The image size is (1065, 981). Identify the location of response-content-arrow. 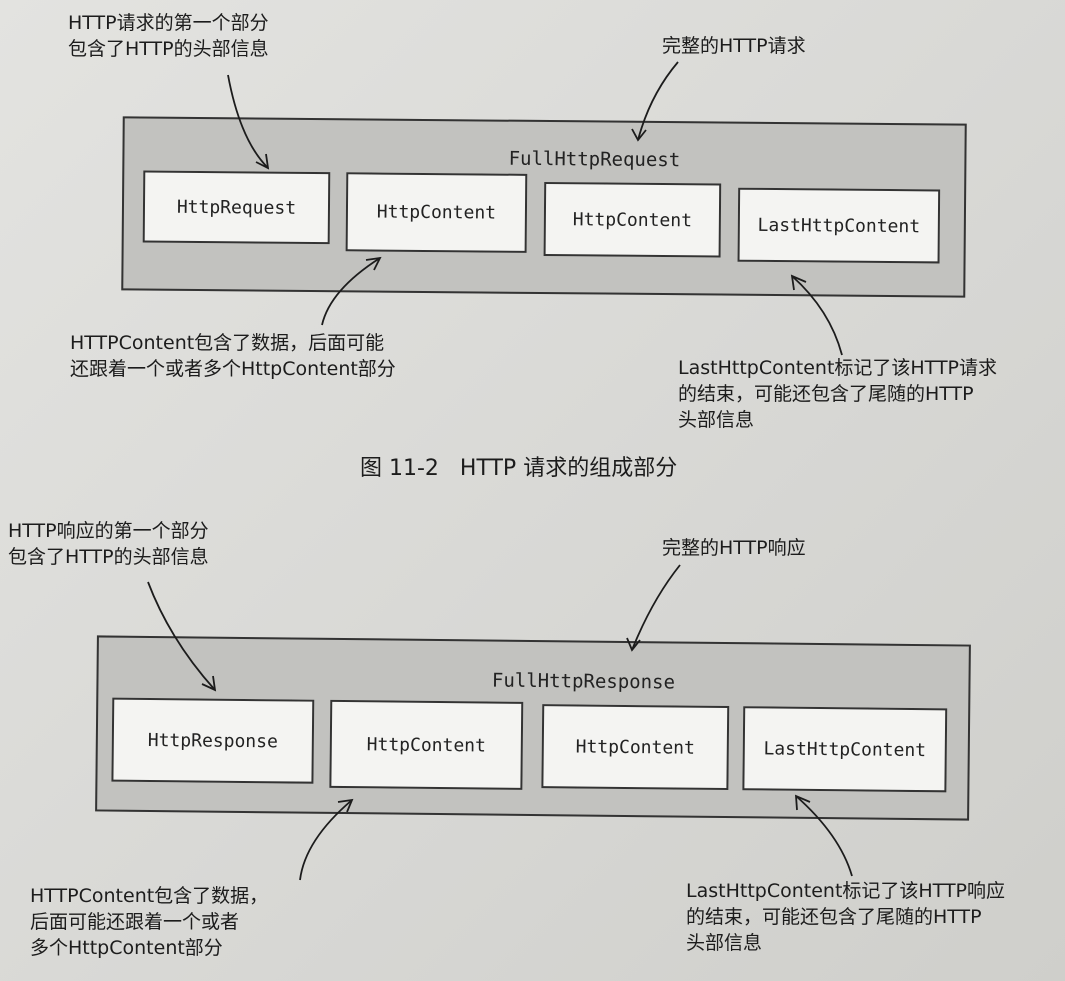
(326, 840).